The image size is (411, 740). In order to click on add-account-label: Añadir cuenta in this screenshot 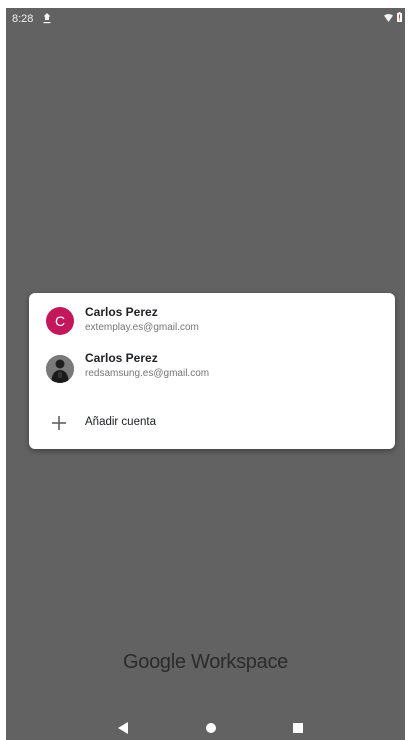, I will do `click(120, 422)`.